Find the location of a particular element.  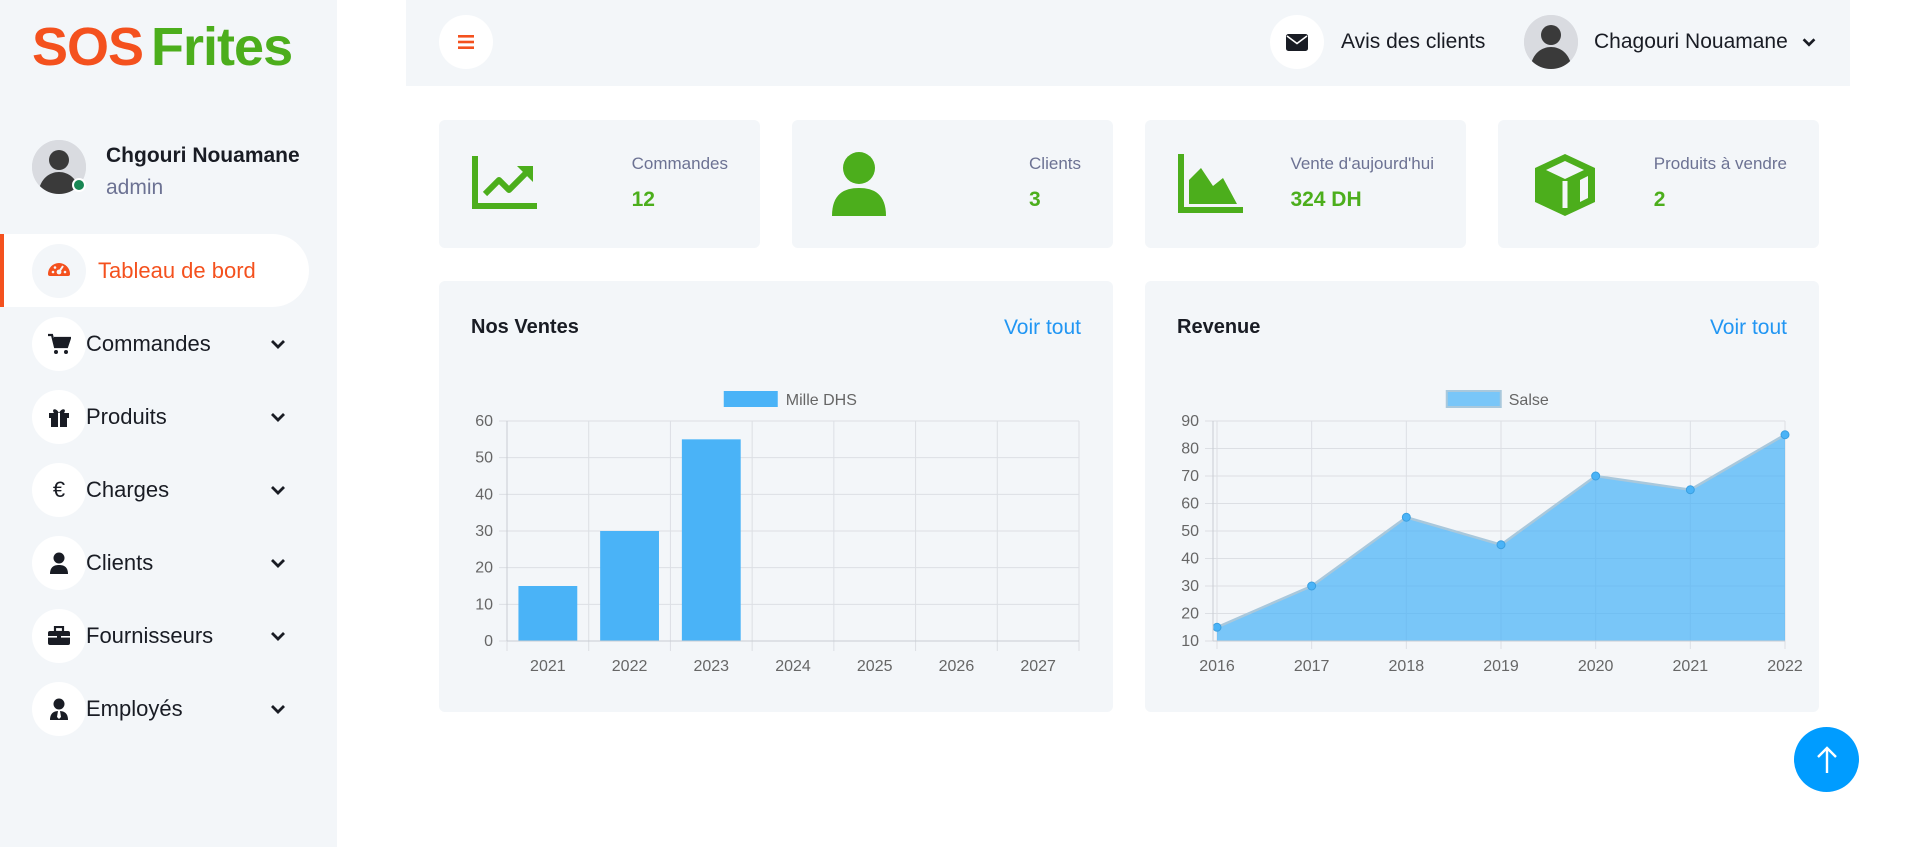

y-tick-label: 0 is located at coordinates (488, 641).